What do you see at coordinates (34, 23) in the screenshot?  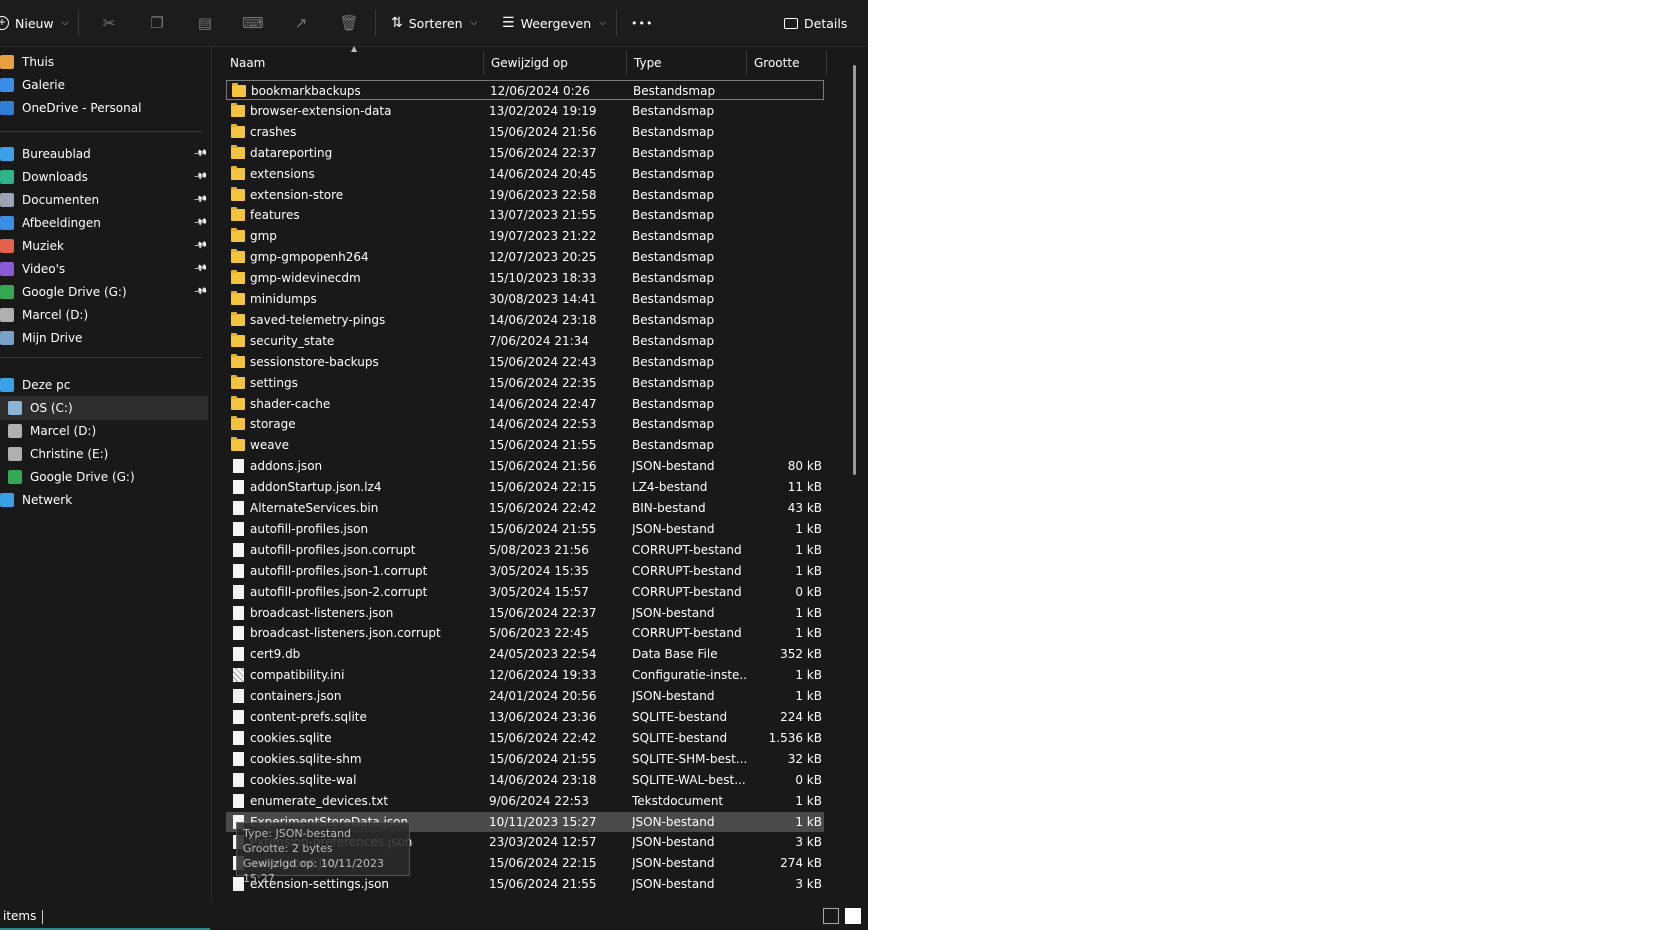 I see `new-button: + Nieuw ⌵` at bounding box center [34, 23].